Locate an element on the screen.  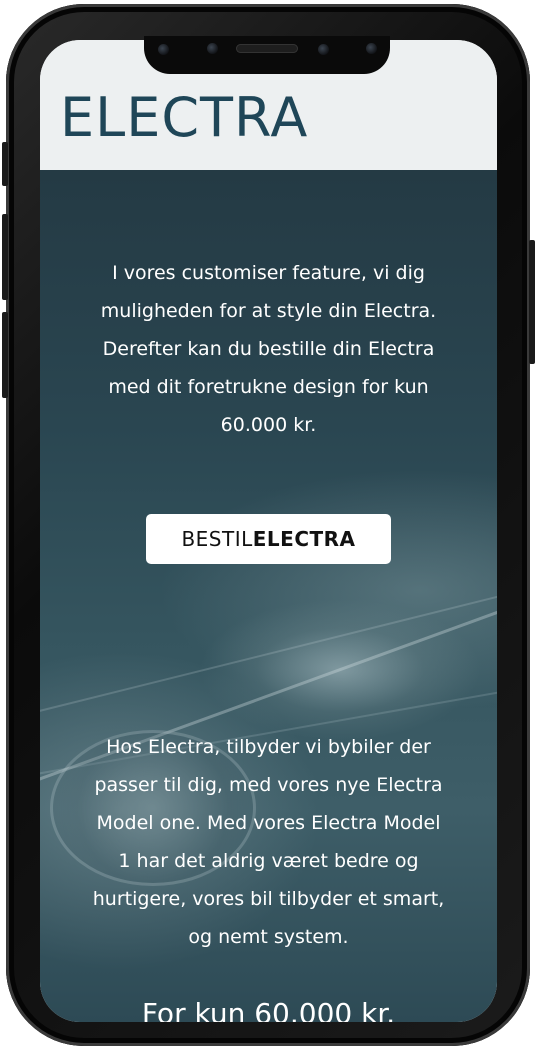
front-camera is located at coordinates (323, 49).